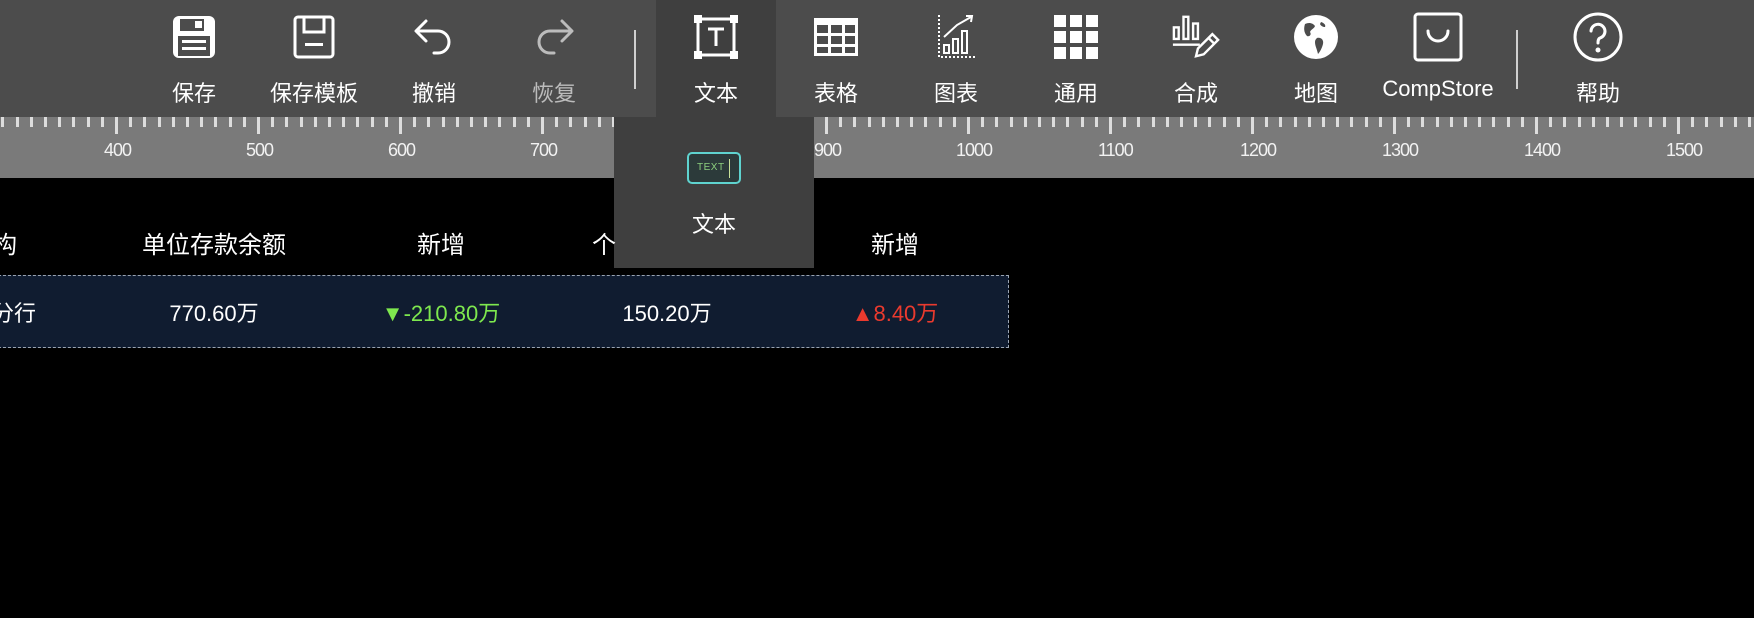 The width and height of the screenshot is (1754, 618). Describe the element at coordinates (835, 93) in the screenshot. I see `table-tool-label: 表格` at that location.